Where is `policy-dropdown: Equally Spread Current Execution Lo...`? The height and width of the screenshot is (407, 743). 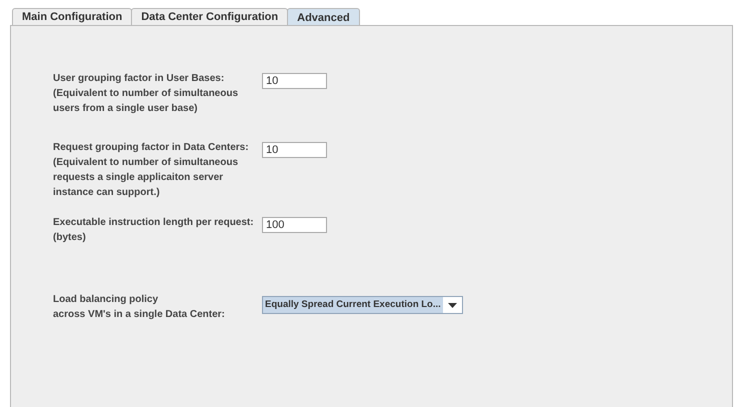 policy-dropdown: Equally Spread Current Execution Lo... is located at coordinates (362, 305).